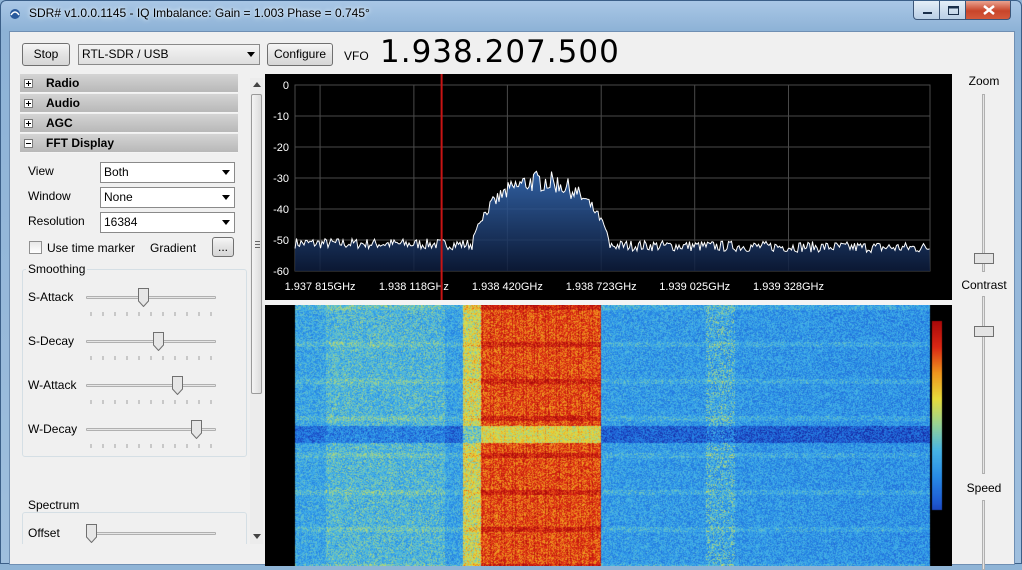  Describe the element at coordinates (414, 287) in the screenshot. I see `x-tick-label: 1.938 118GHz` at that location.